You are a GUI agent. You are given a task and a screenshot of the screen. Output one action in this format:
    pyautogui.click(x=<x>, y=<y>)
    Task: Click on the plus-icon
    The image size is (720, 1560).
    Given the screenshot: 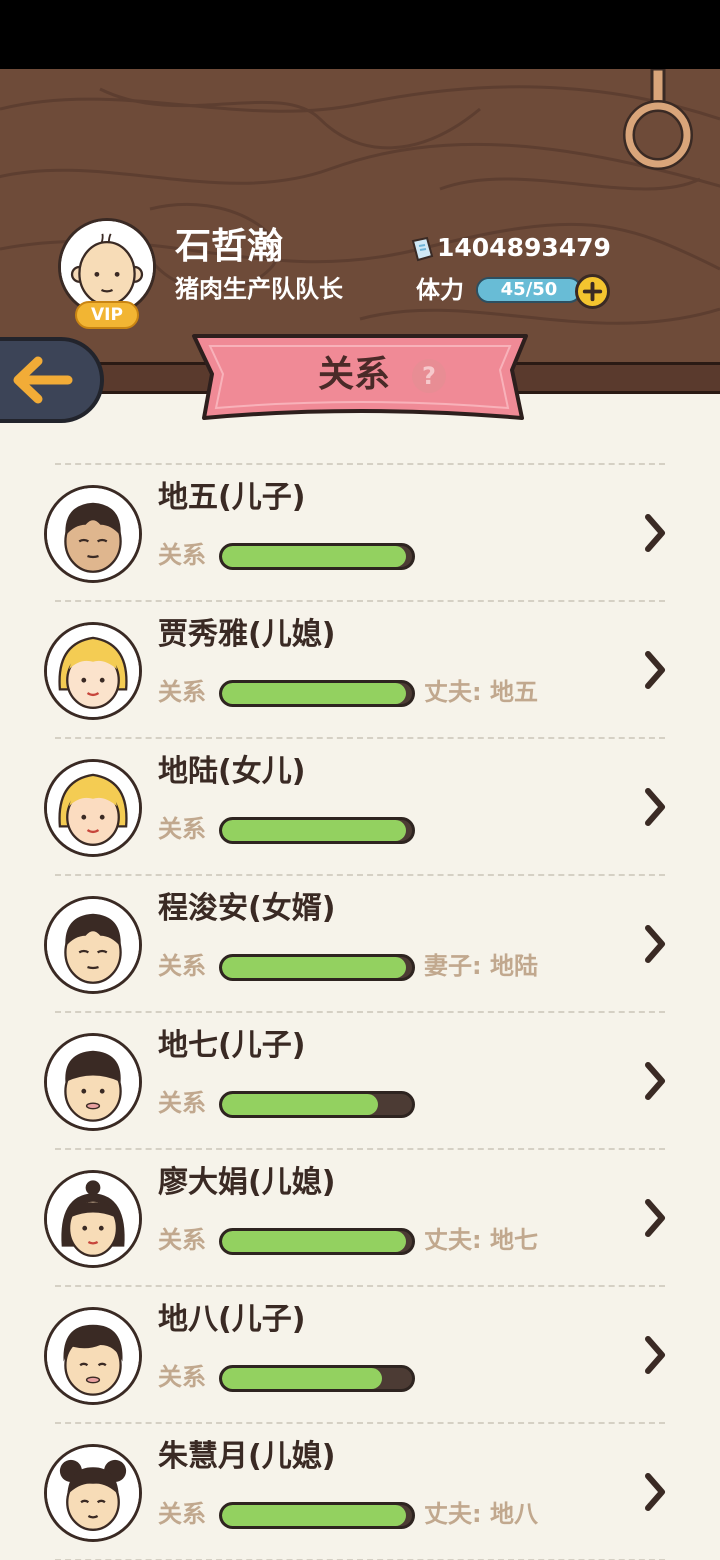 What is the action you would take?
    pyautogui.click(x=592, y=291)
    